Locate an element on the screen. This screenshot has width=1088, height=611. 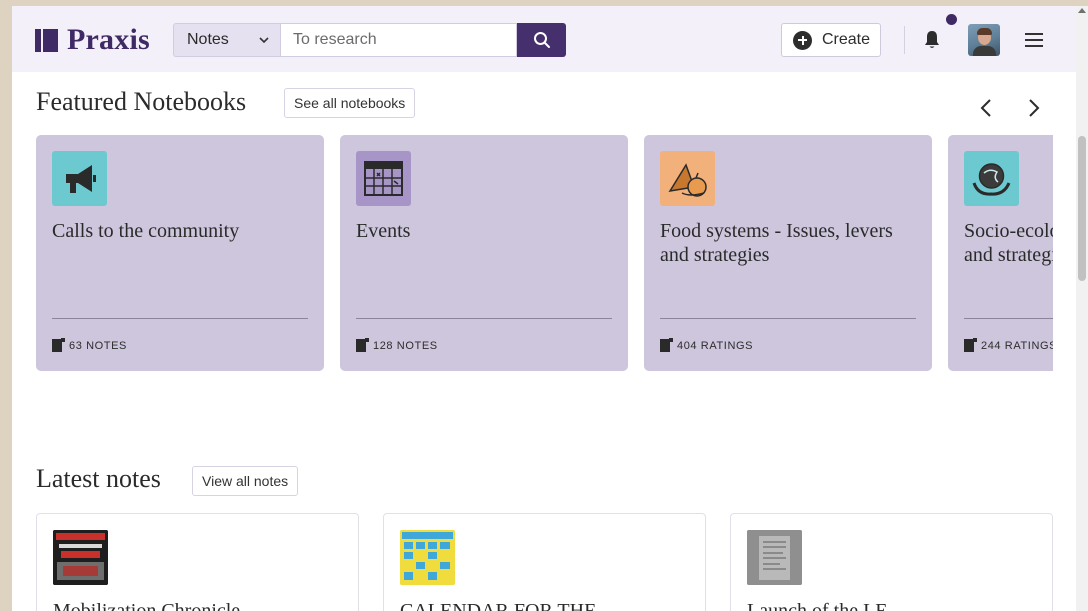
chevron-right-icon is located at coordinates (1033, 108).